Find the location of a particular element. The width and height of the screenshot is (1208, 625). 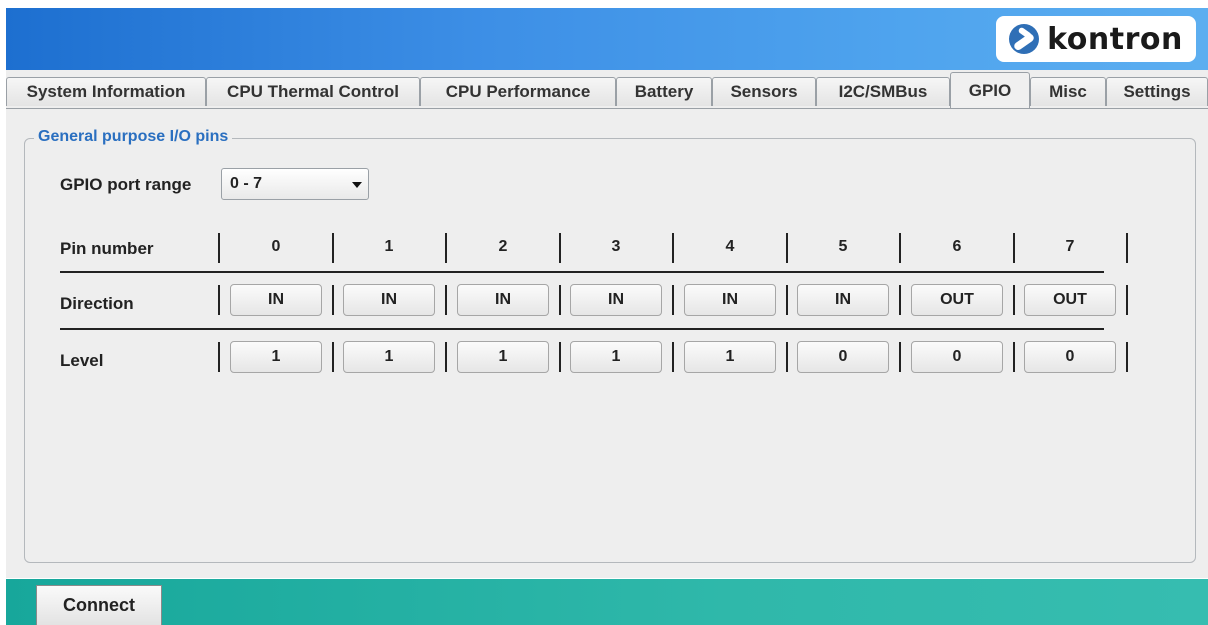

direction-button-7: OUT is located at coordinates (1070, 300).